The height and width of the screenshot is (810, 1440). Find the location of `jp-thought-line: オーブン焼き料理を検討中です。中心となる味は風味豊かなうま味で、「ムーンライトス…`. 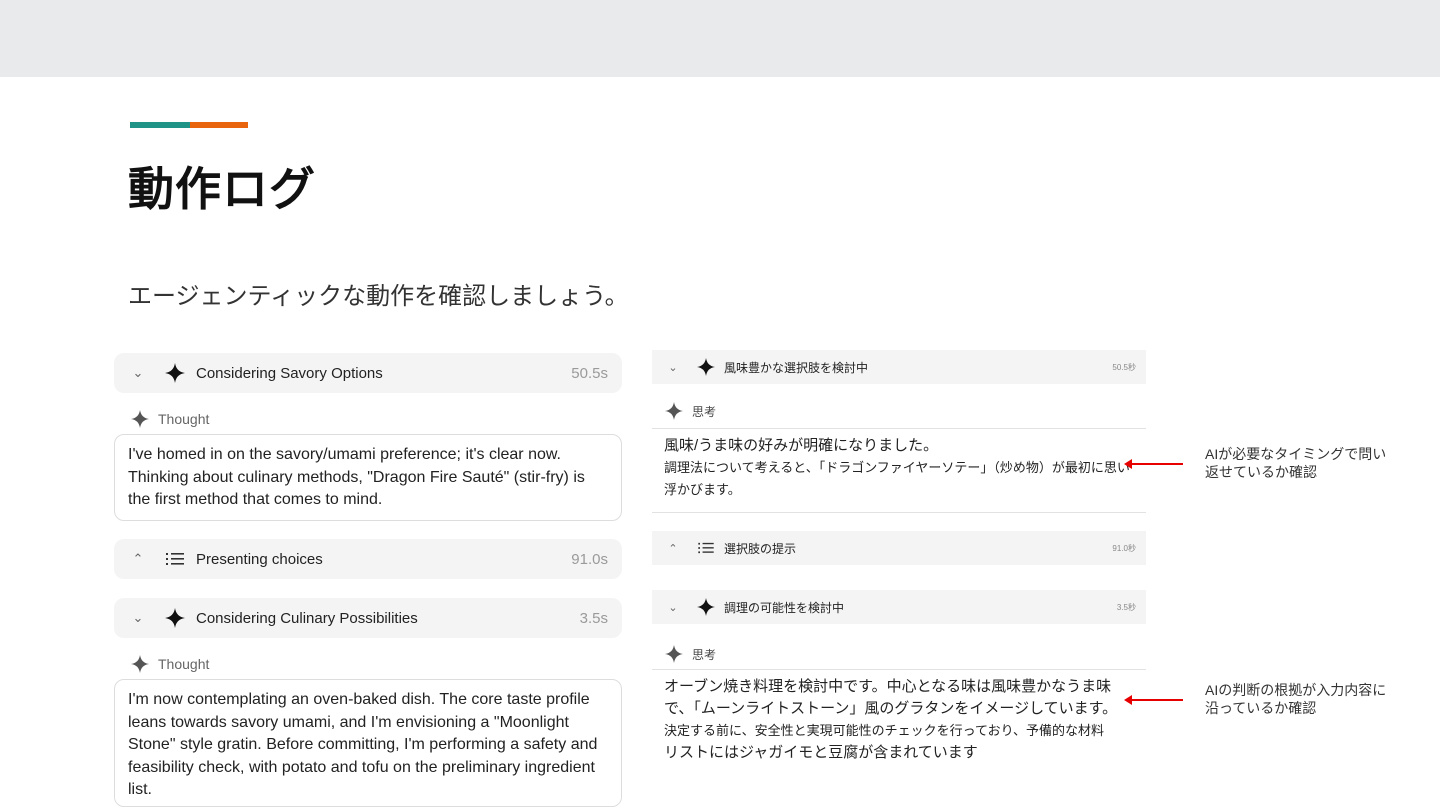

jp-thought-line: オーブン焼き料理を検討中です。中心となる味は風味豊かなうま味で、「ムーンライトス… is located at coordinates (891, 697).